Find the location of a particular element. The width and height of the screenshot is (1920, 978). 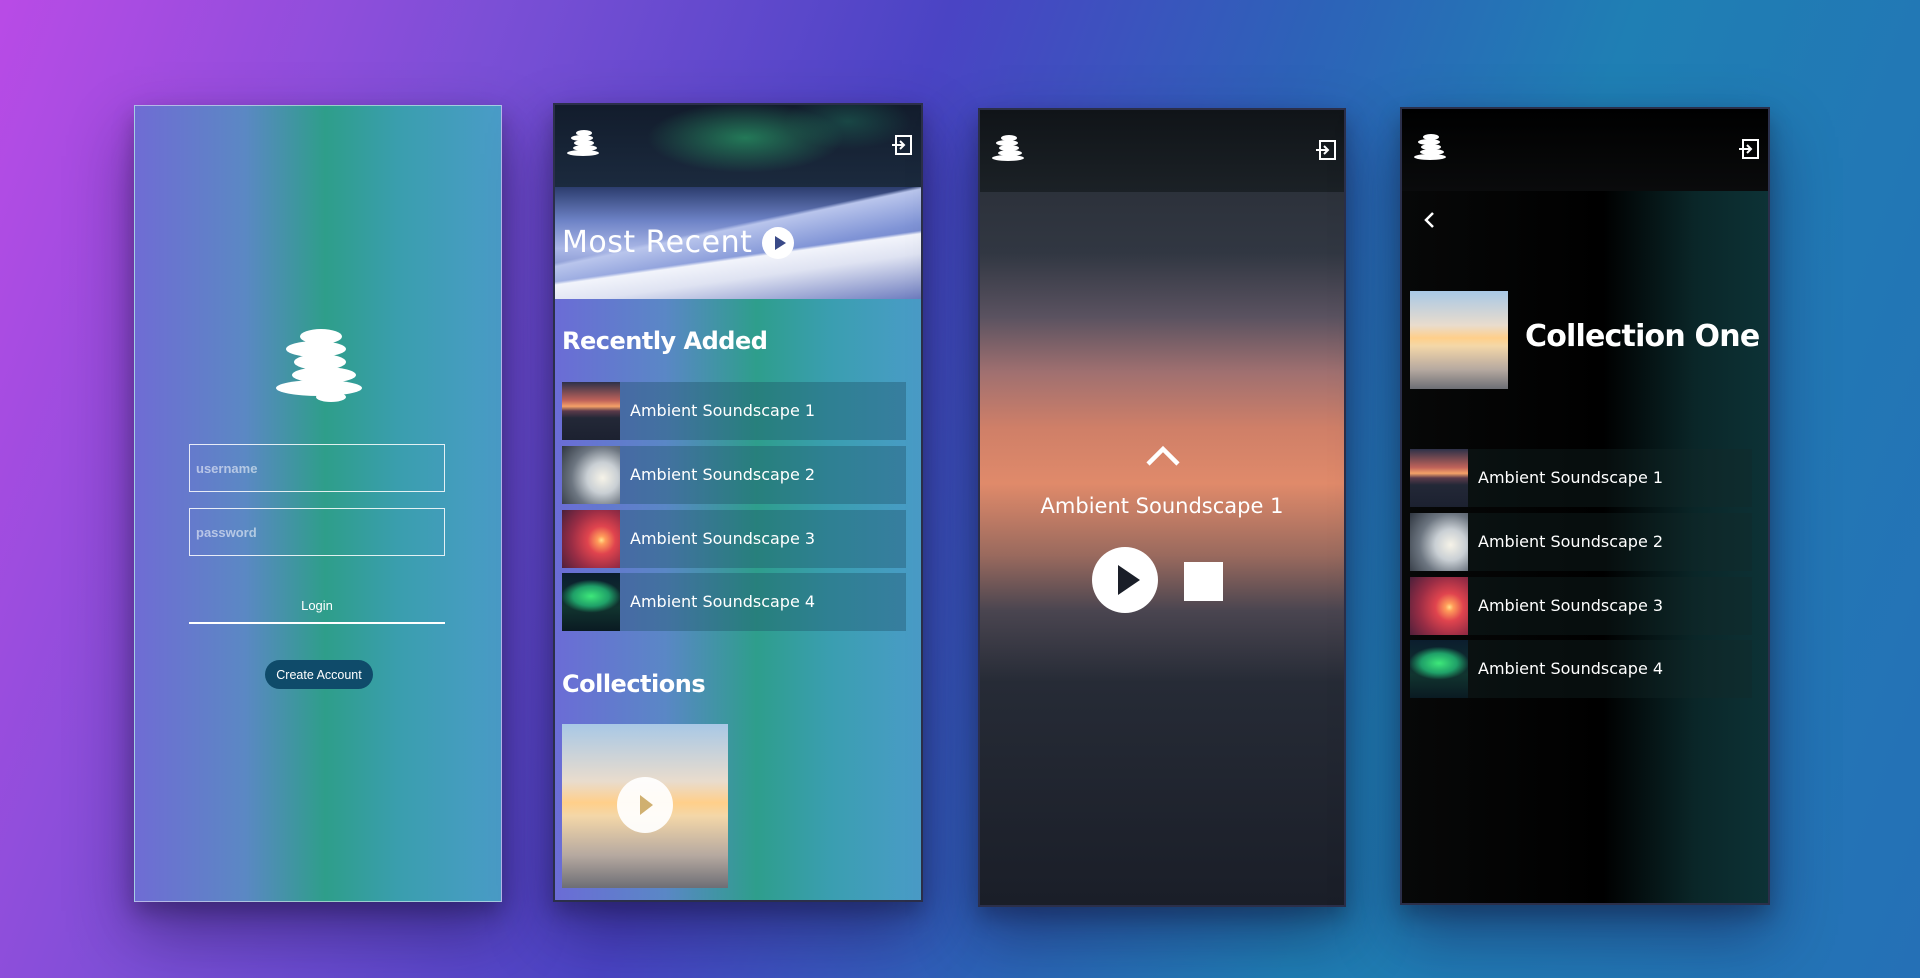

password-input is located at coordinates (317, 532).